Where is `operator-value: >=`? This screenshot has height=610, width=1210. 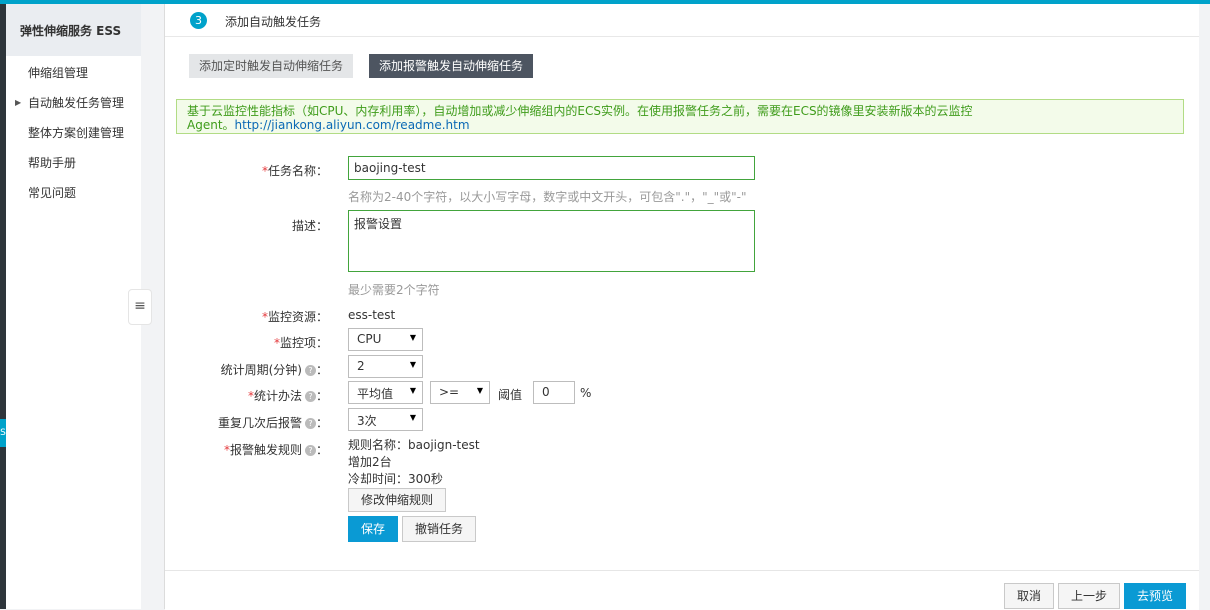
operator-value: >= is located at coordinates (449, 392).